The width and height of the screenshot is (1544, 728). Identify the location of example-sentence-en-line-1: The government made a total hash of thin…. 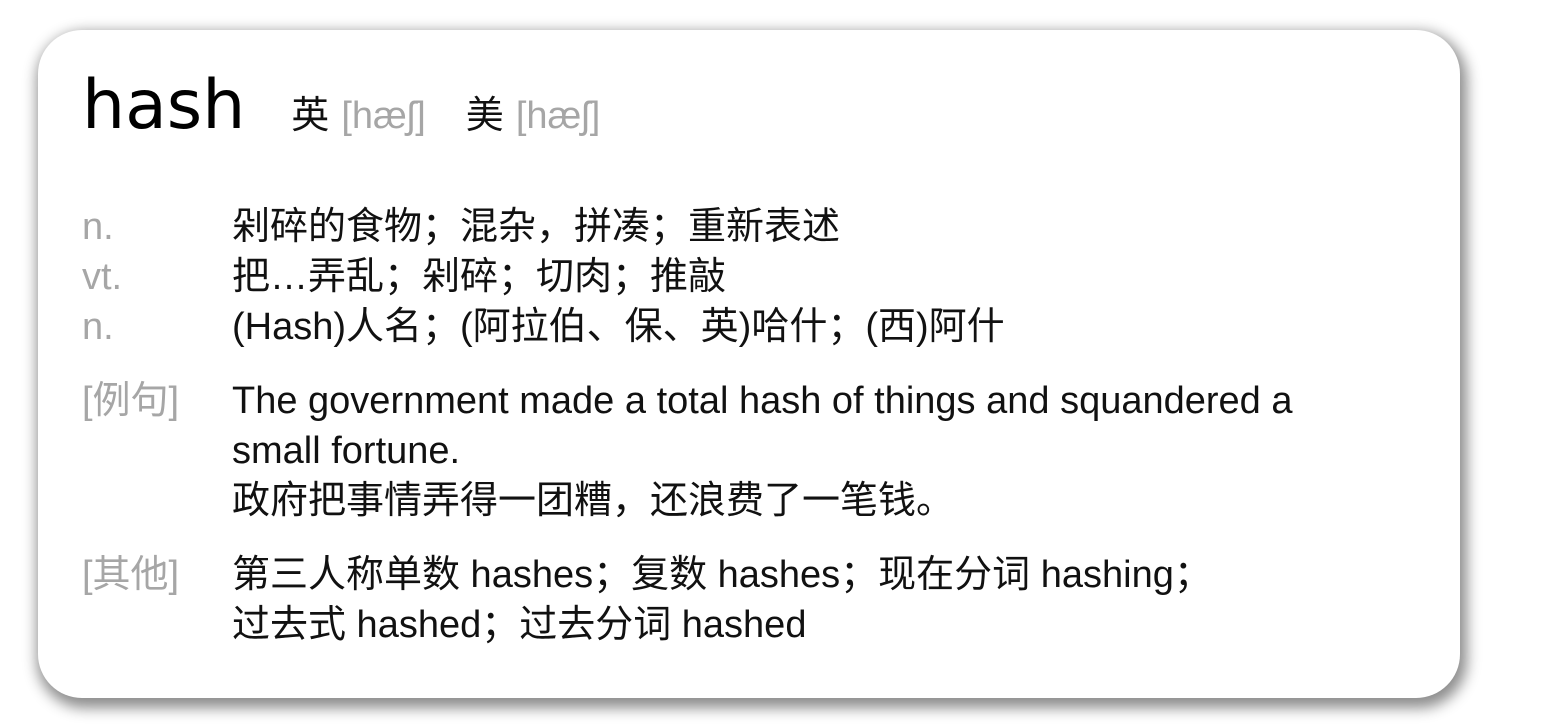
(762, 401).